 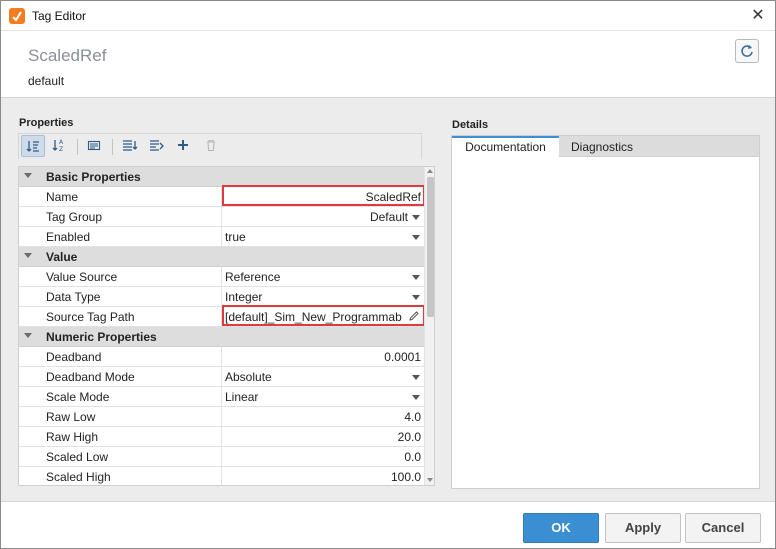 I want to click on property-value-cell: Reference, so click(x=322, y=276).